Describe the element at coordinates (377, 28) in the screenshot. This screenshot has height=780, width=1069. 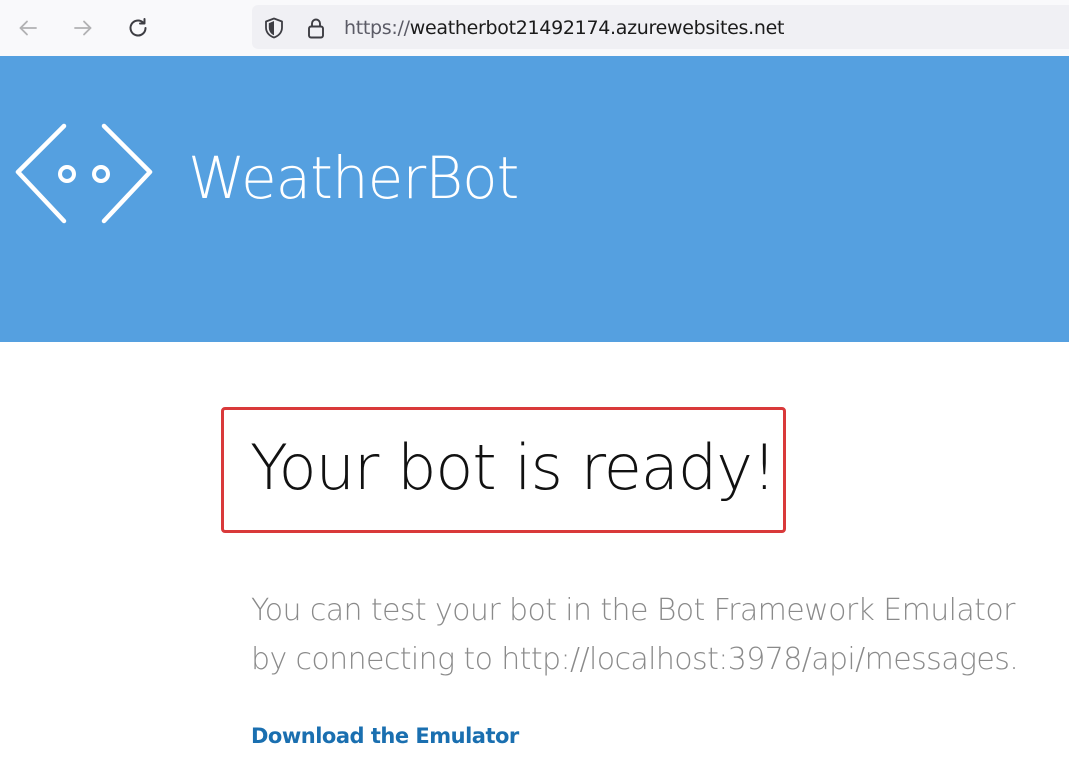
I see `url-scheme: https://` at that location.